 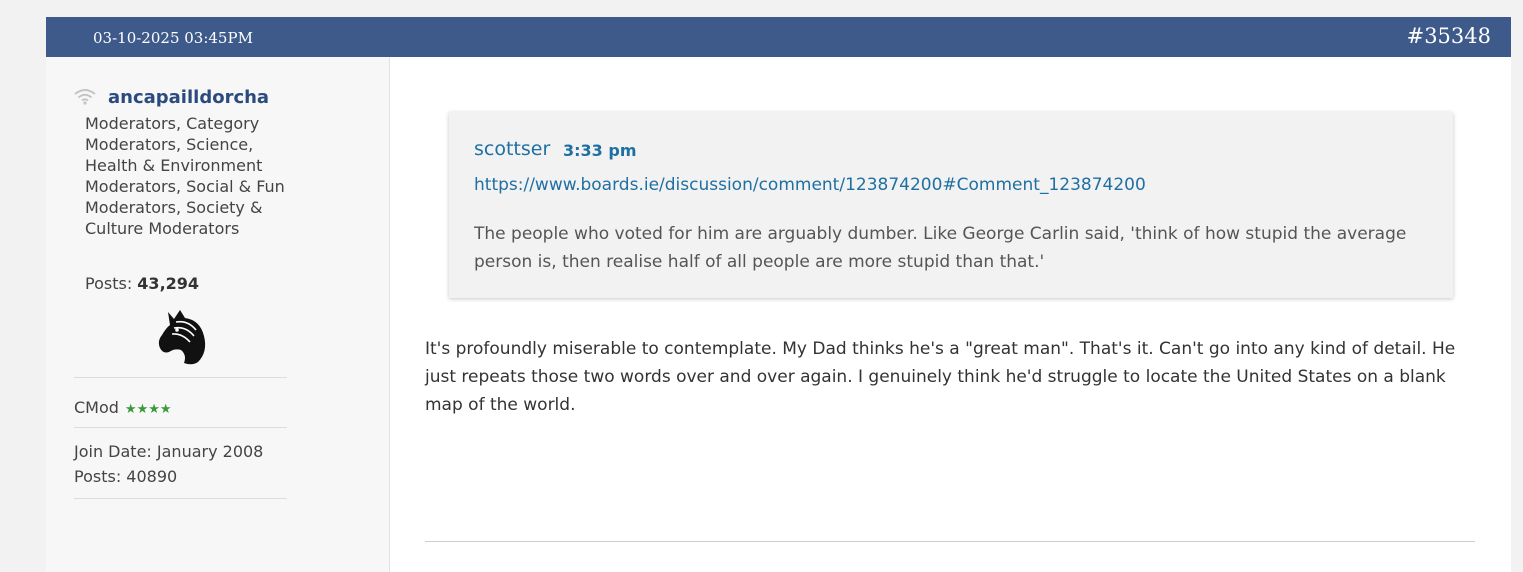 What do you see at coordinates (148, 409) in the screenshot?
I see `rank-stars: ★★★★` at bounding box center [148, 409].